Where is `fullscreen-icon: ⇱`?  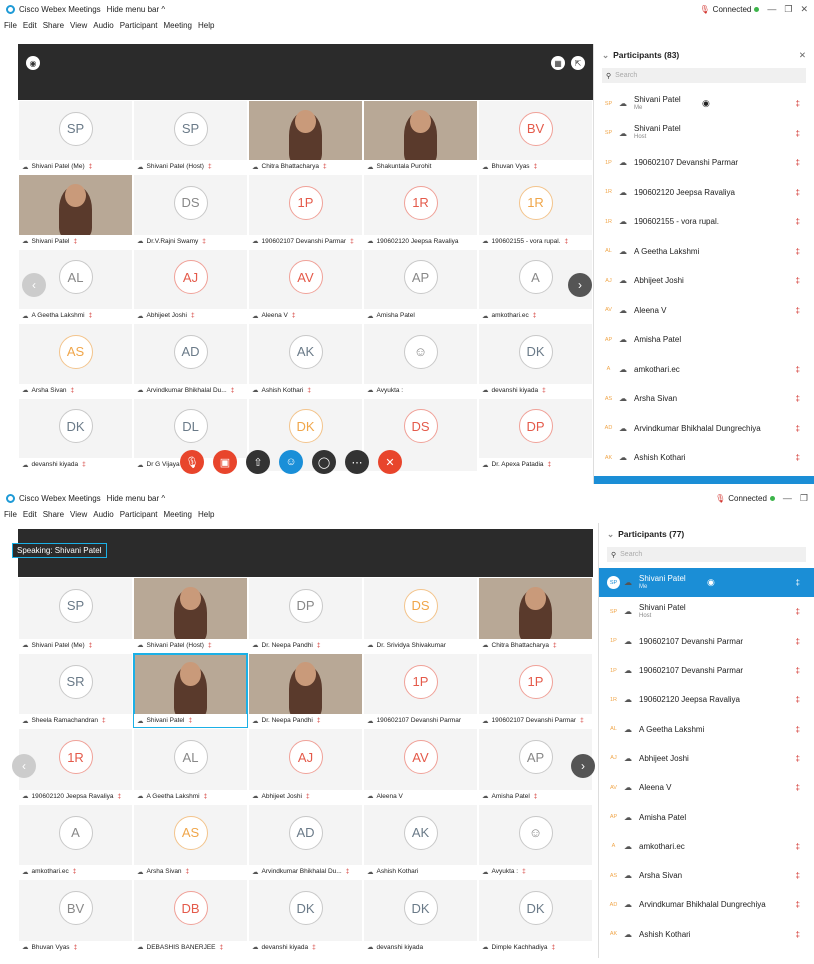 fullscreen-icon: ⇱ is located at coordinates (578, 63).